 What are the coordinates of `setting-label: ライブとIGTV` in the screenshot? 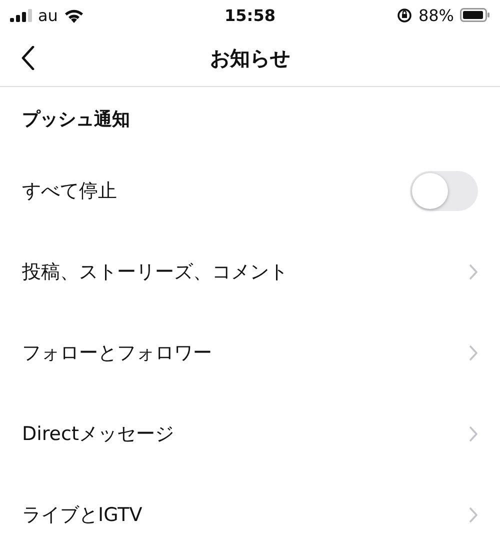 It's located at (82, 515).